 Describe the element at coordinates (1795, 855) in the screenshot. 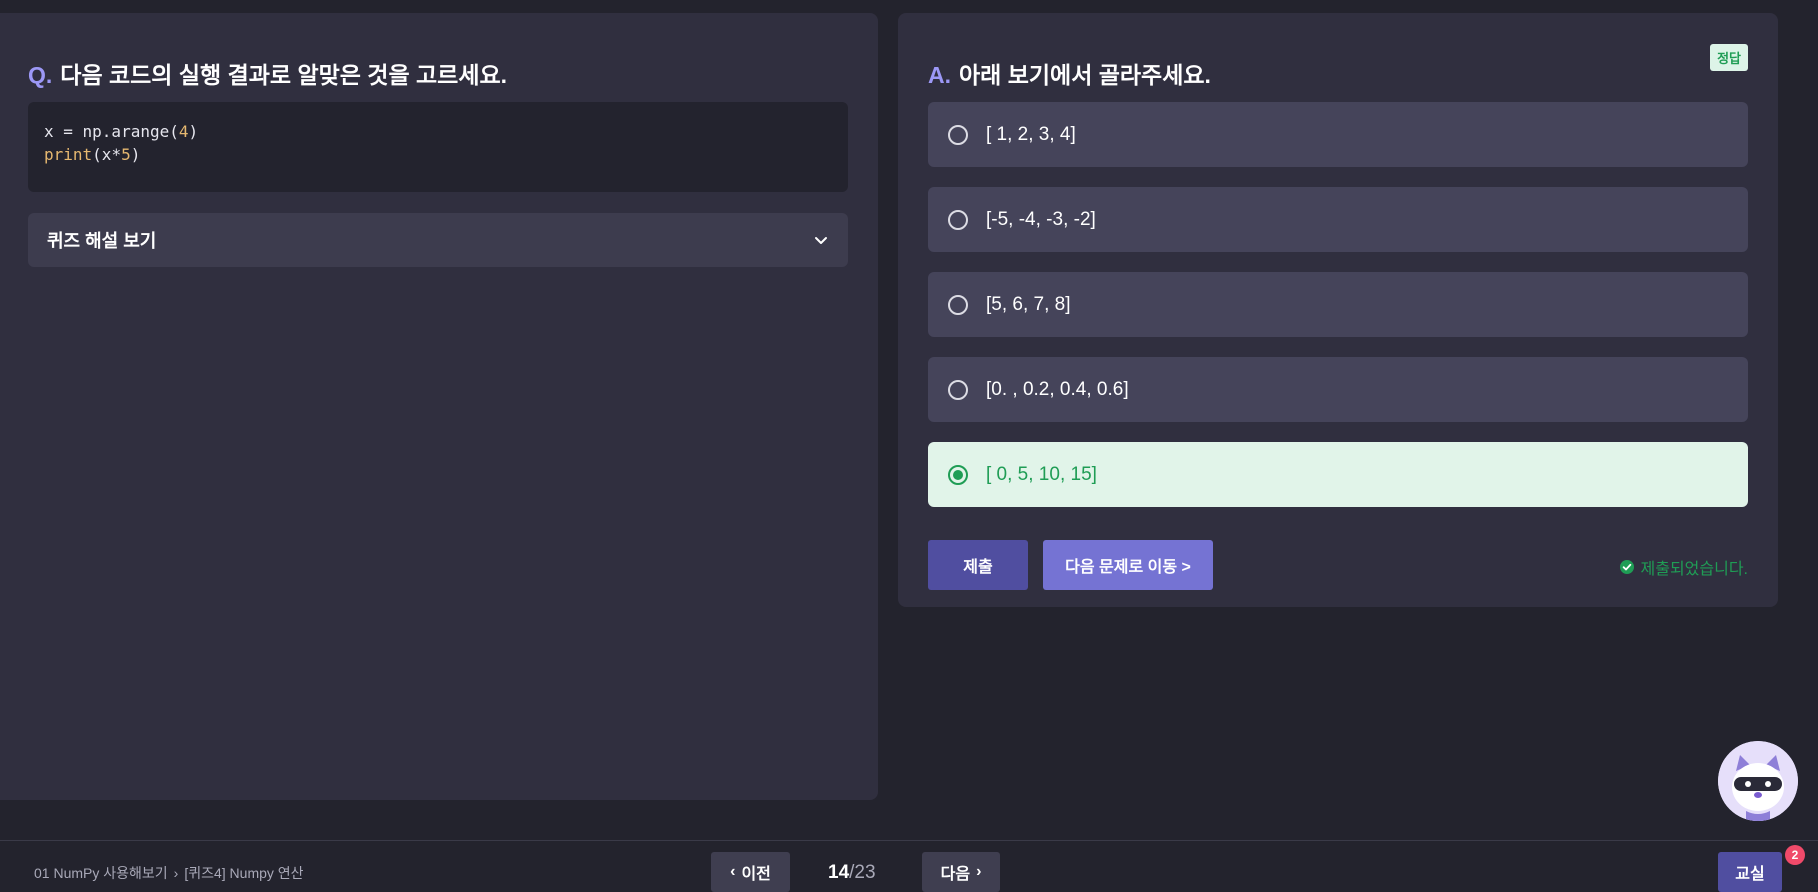

I see `notification-badge: 2` at that location.